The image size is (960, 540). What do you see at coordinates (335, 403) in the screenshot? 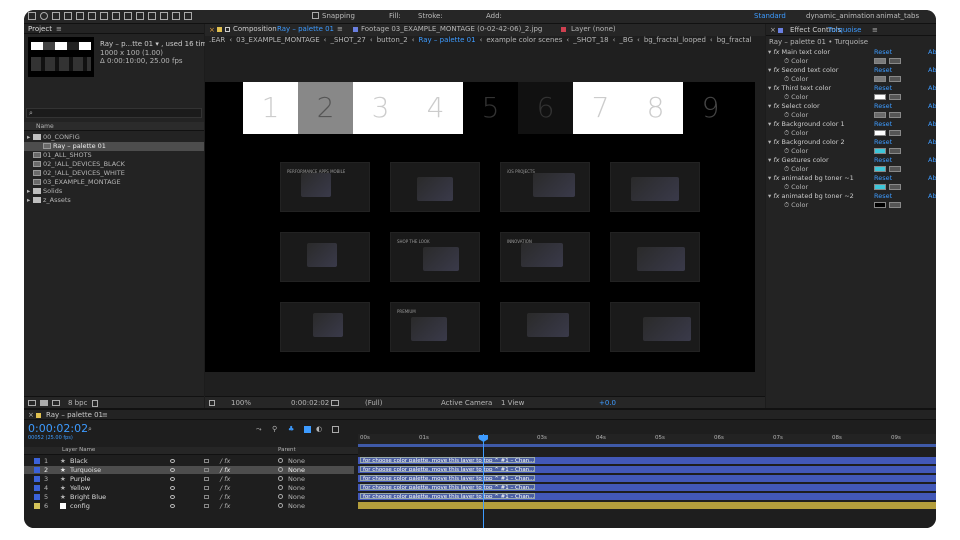
I see `snapshot-icon` at bounding box center [335, 403].